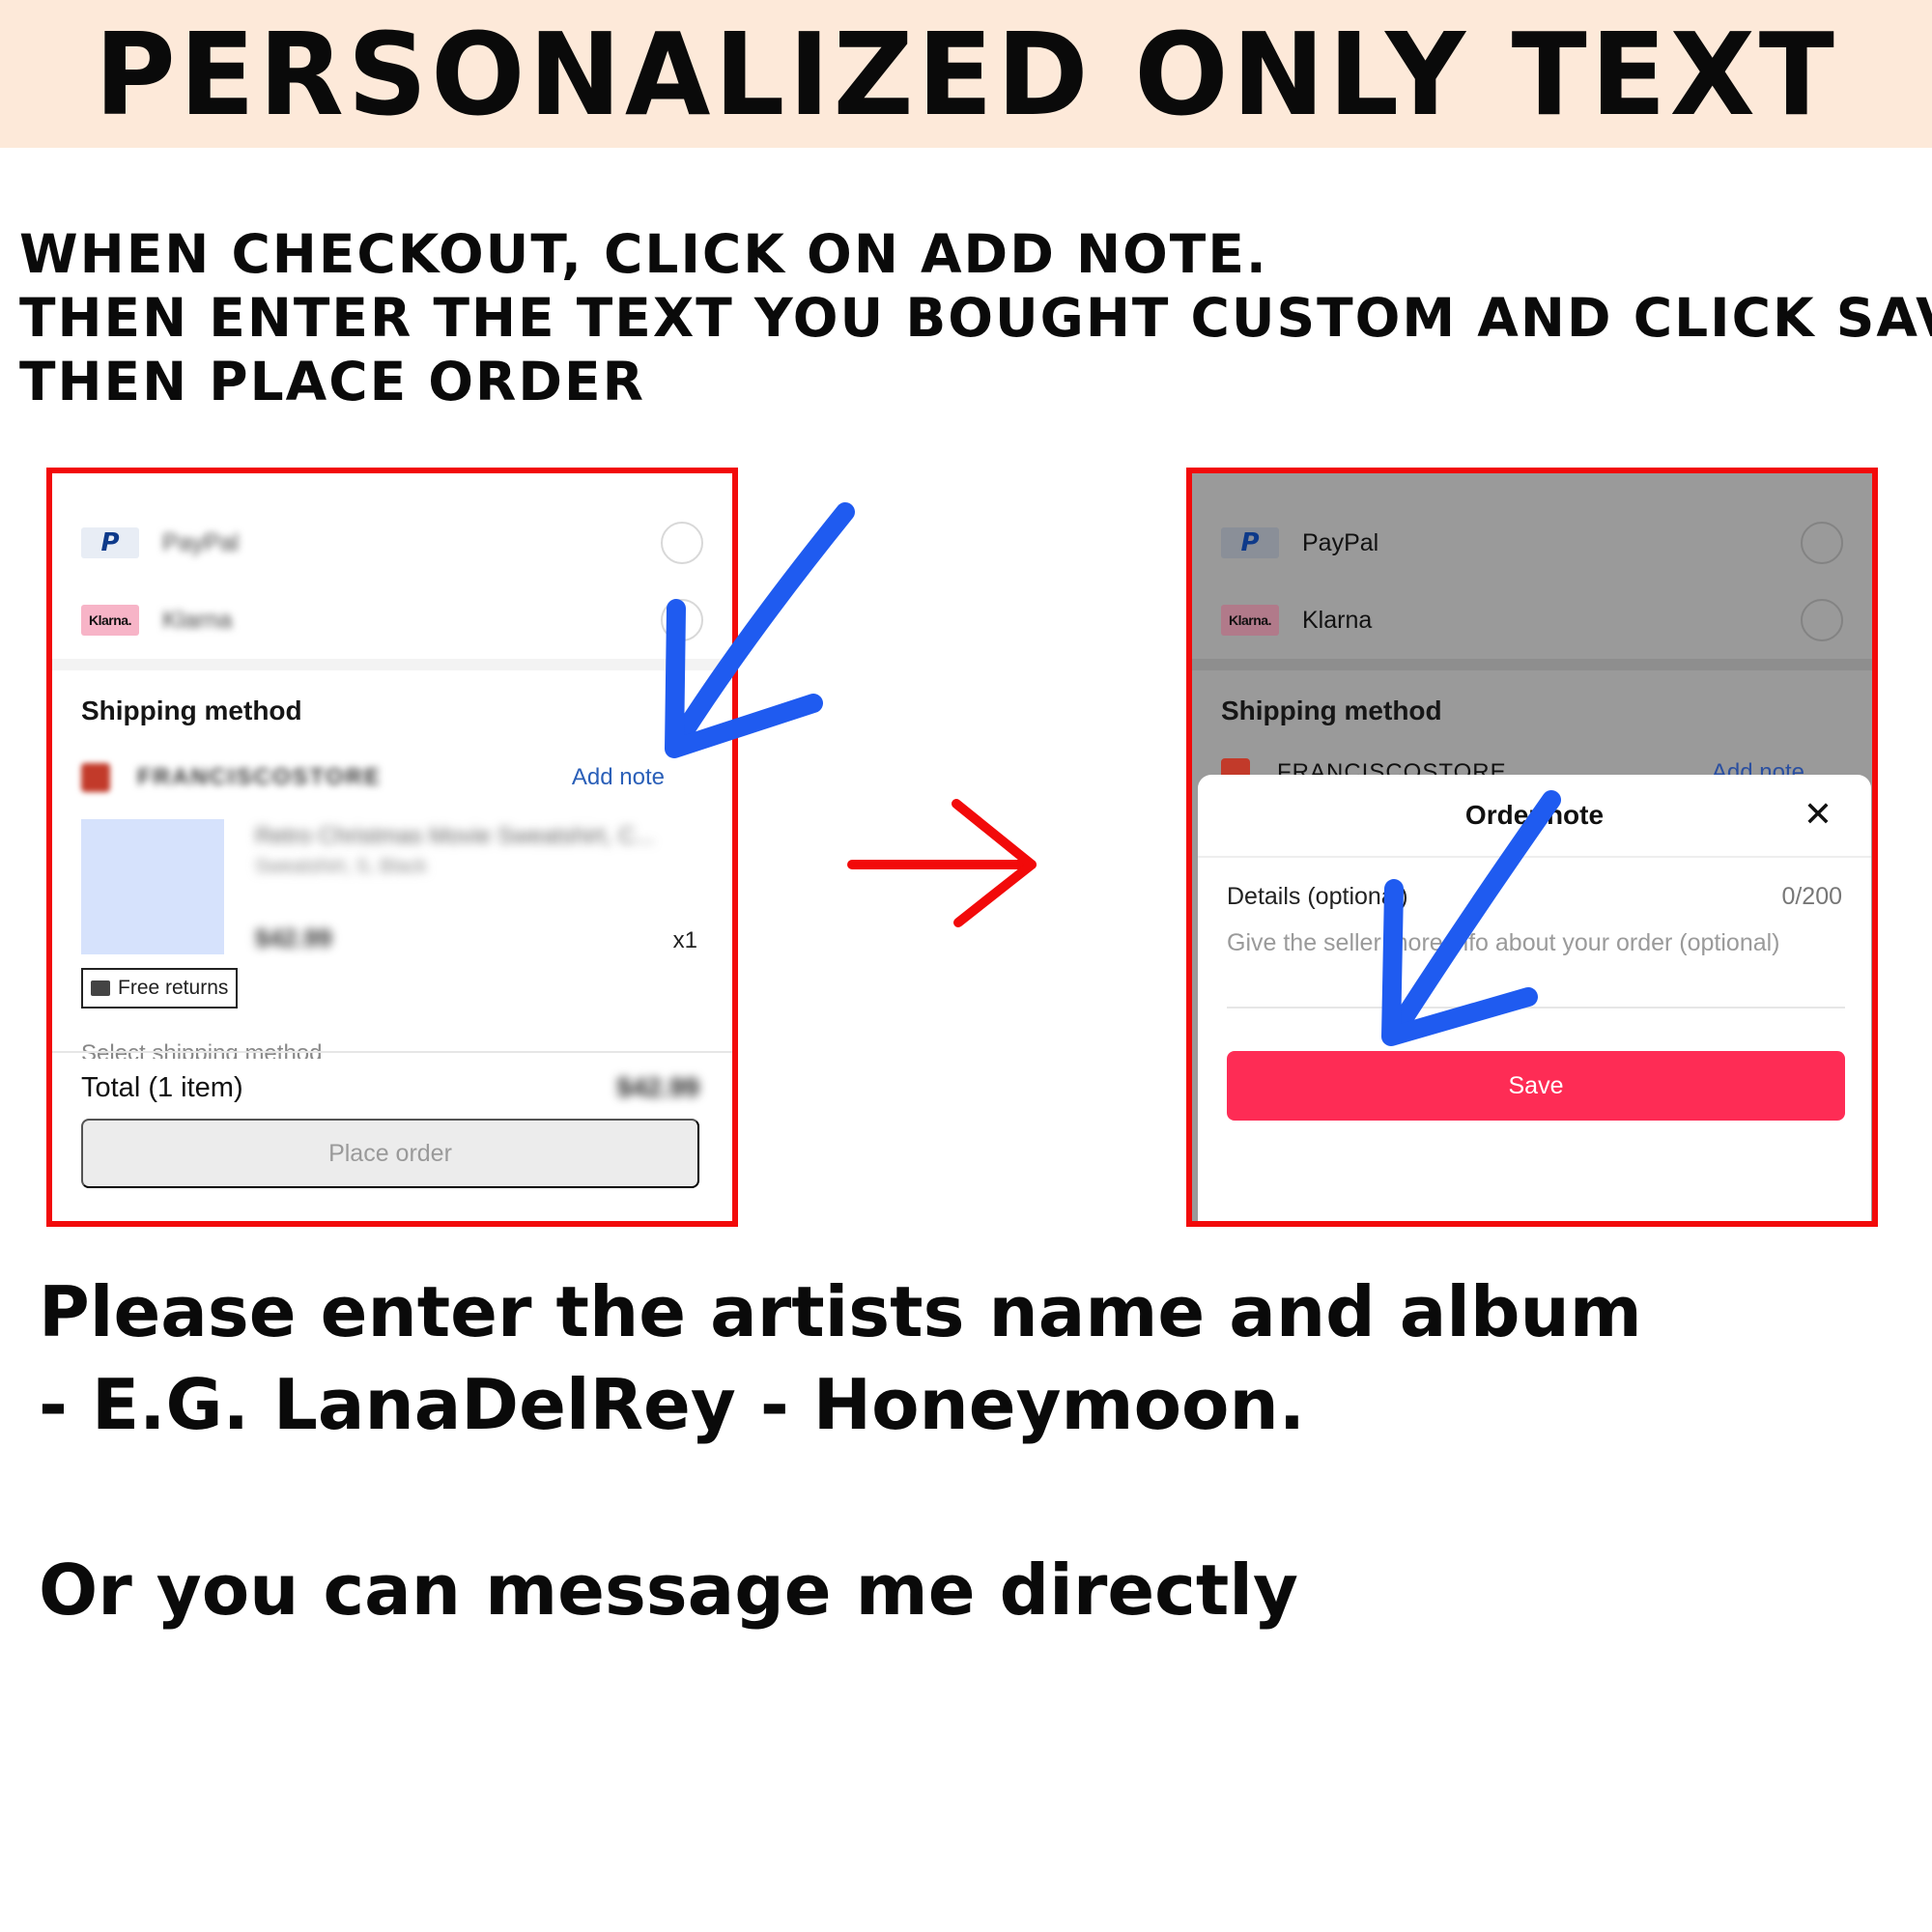 This screenshot has width=1932, height=1932. Describe the element at coordinates (1534, 857) in the screenshot. I see `modal-divider` at that location.